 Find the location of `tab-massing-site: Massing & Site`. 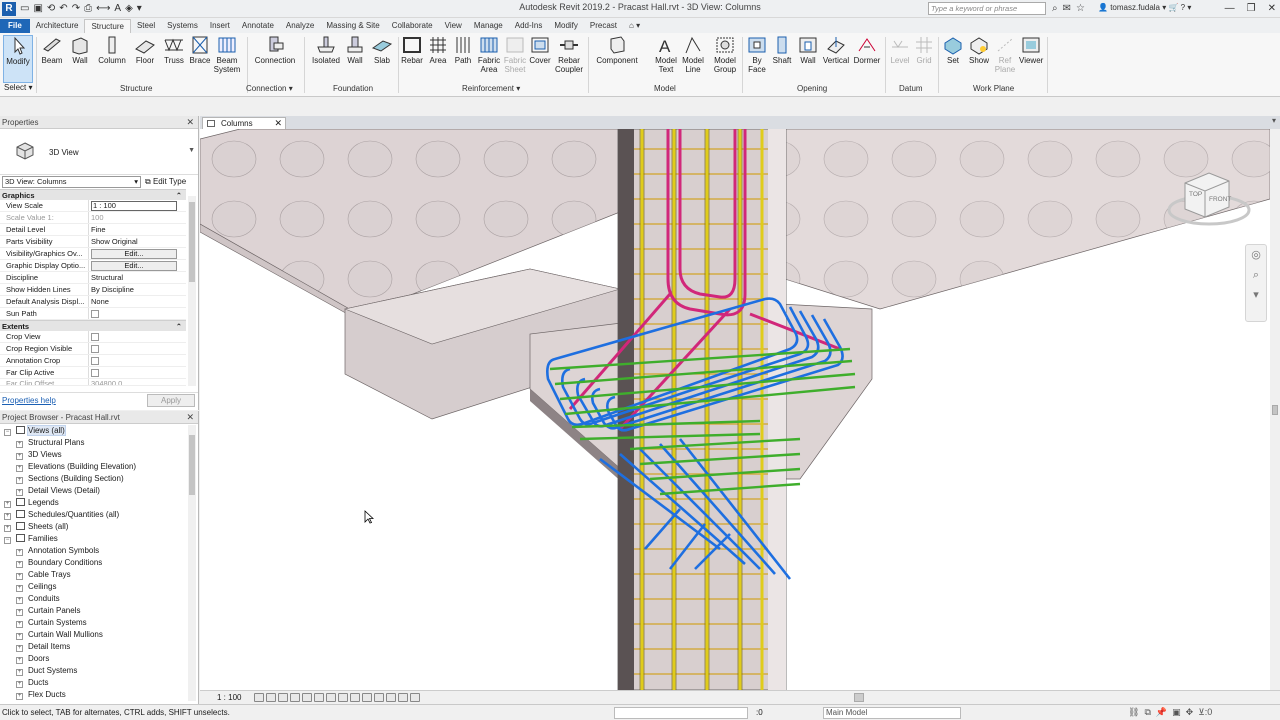

tab-massing-site: Massing & Site is located at coordinates (352, 26).